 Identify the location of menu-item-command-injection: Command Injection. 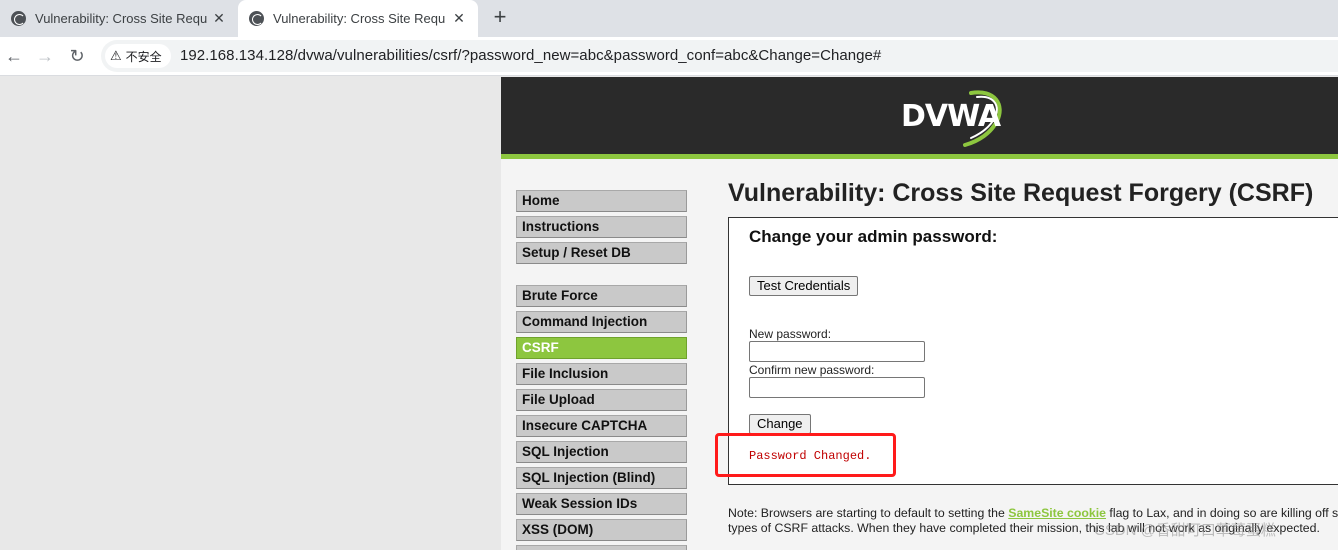
(601, 322).